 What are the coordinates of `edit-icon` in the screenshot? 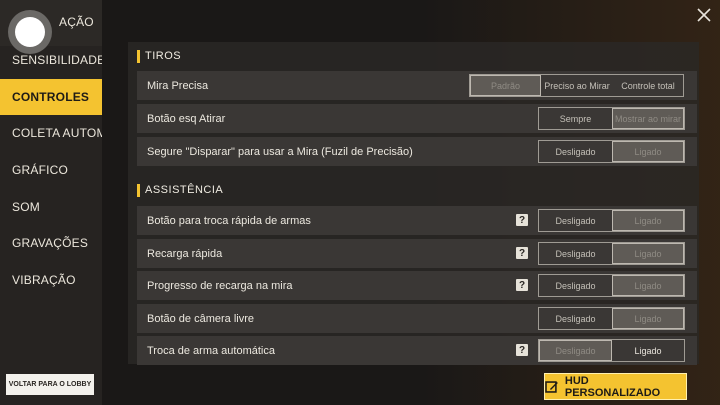 It's located at (551, 386).